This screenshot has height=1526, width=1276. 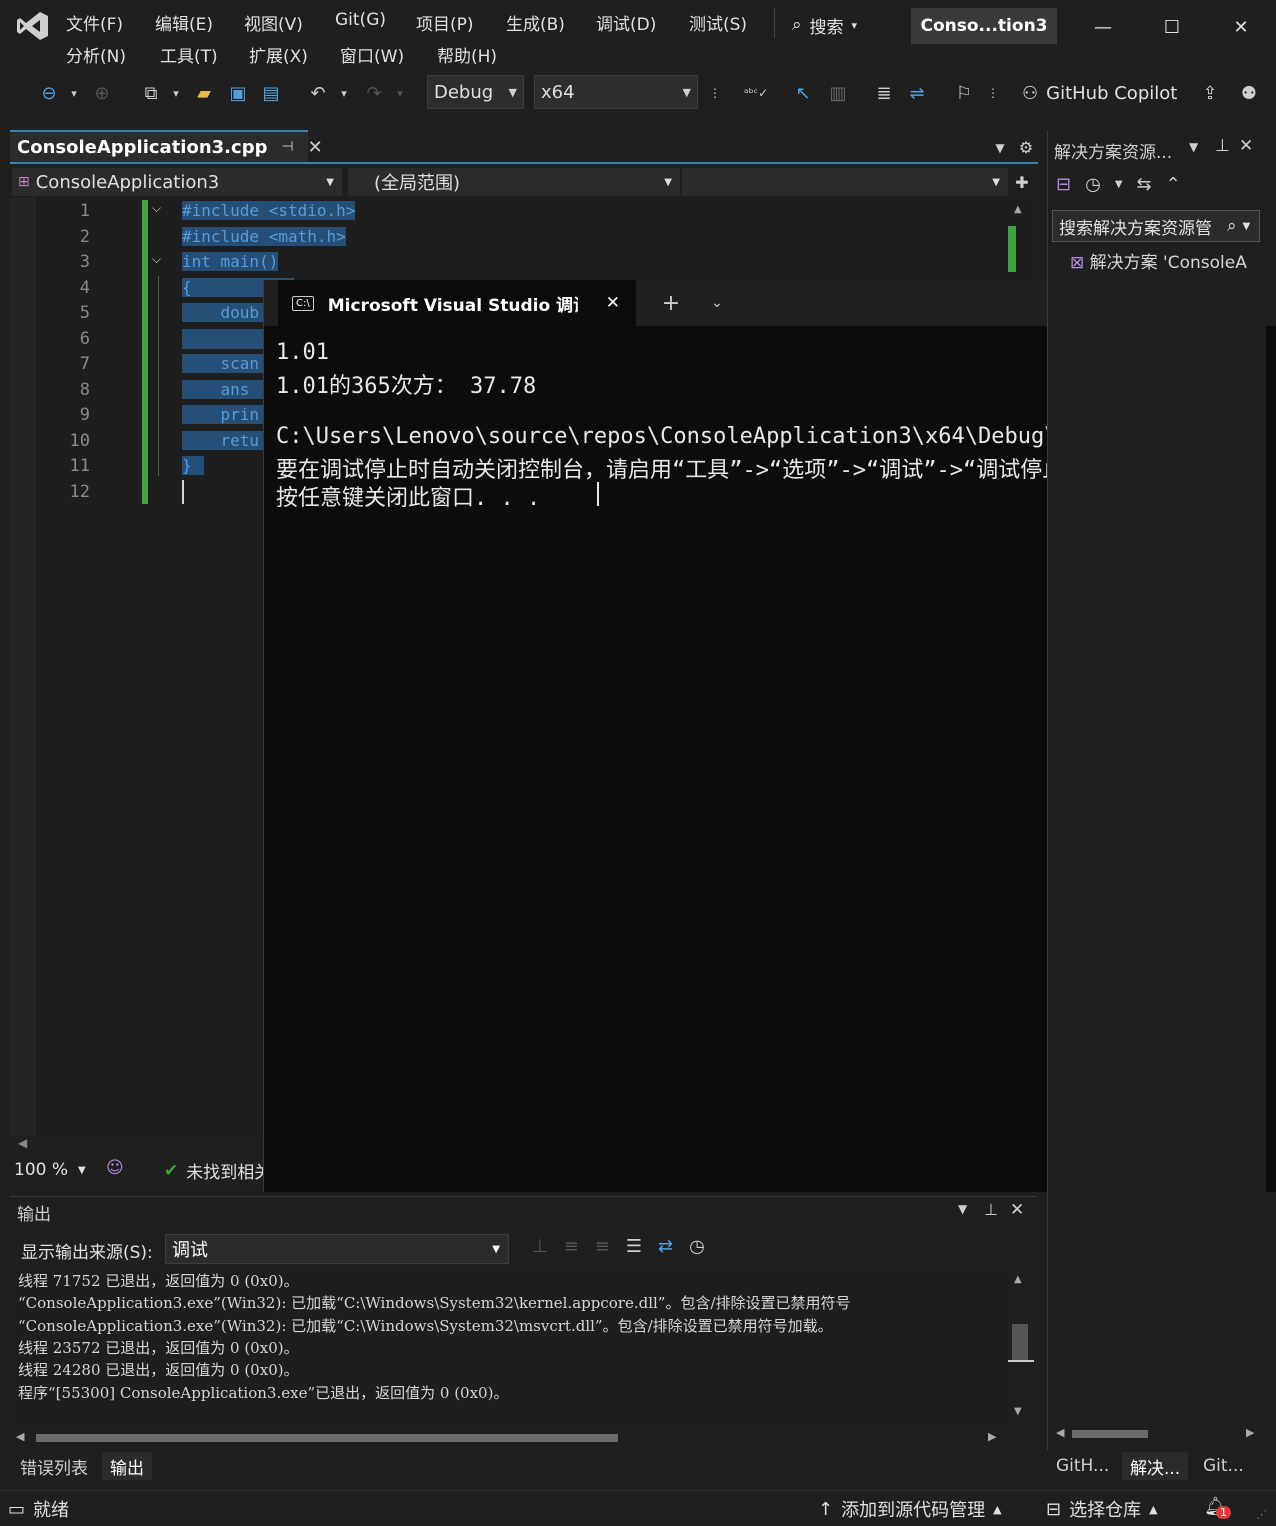 I want to click on global-scope-select: (全局范围) ▼, so click(x=514, y=182).